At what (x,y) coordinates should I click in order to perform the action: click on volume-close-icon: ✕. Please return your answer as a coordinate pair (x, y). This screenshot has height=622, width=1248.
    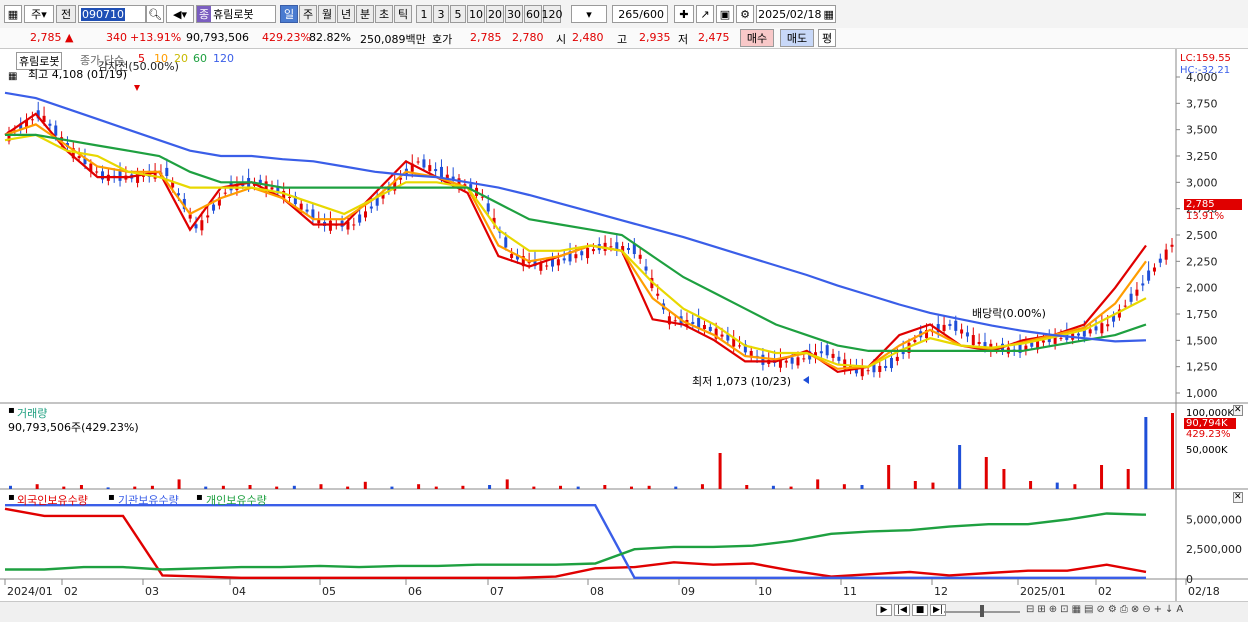
    Looking at the image, I should click on (1238, 410).